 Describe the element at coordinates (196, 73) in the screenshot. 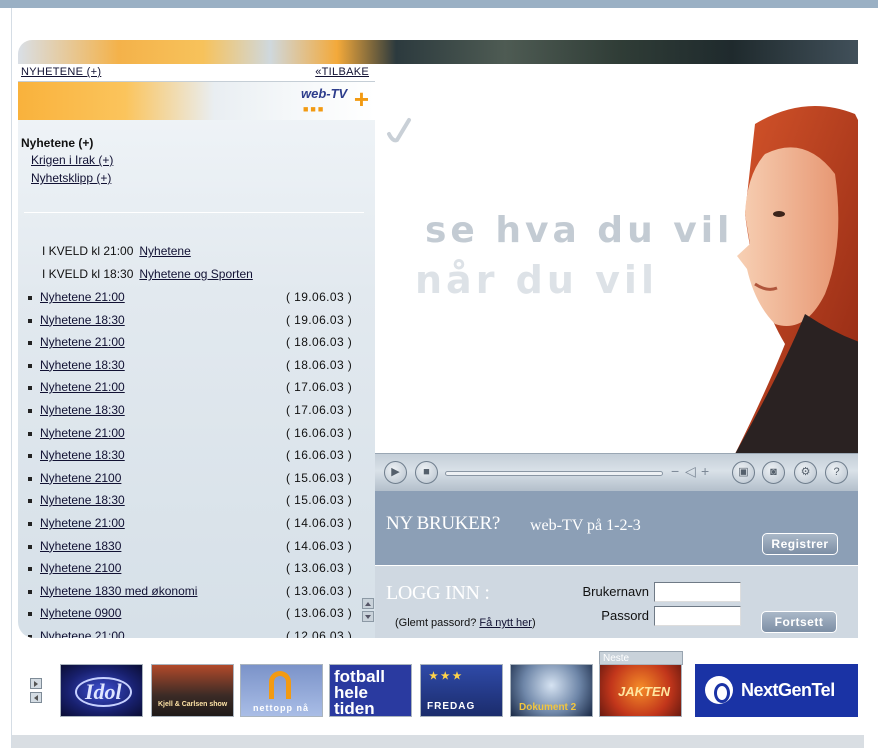

I see `nav-bar: NYHETENE (+) «TILBAKE` at that location.